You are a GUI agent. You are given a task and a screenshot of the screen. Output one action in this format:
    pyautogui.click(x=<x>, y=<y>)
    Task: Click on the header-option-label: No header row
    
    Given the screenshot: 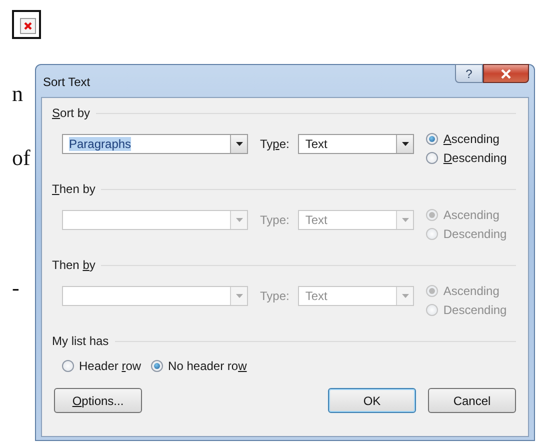 What is the action you would take?
    pyautogui.click(x=207, y=366)
    